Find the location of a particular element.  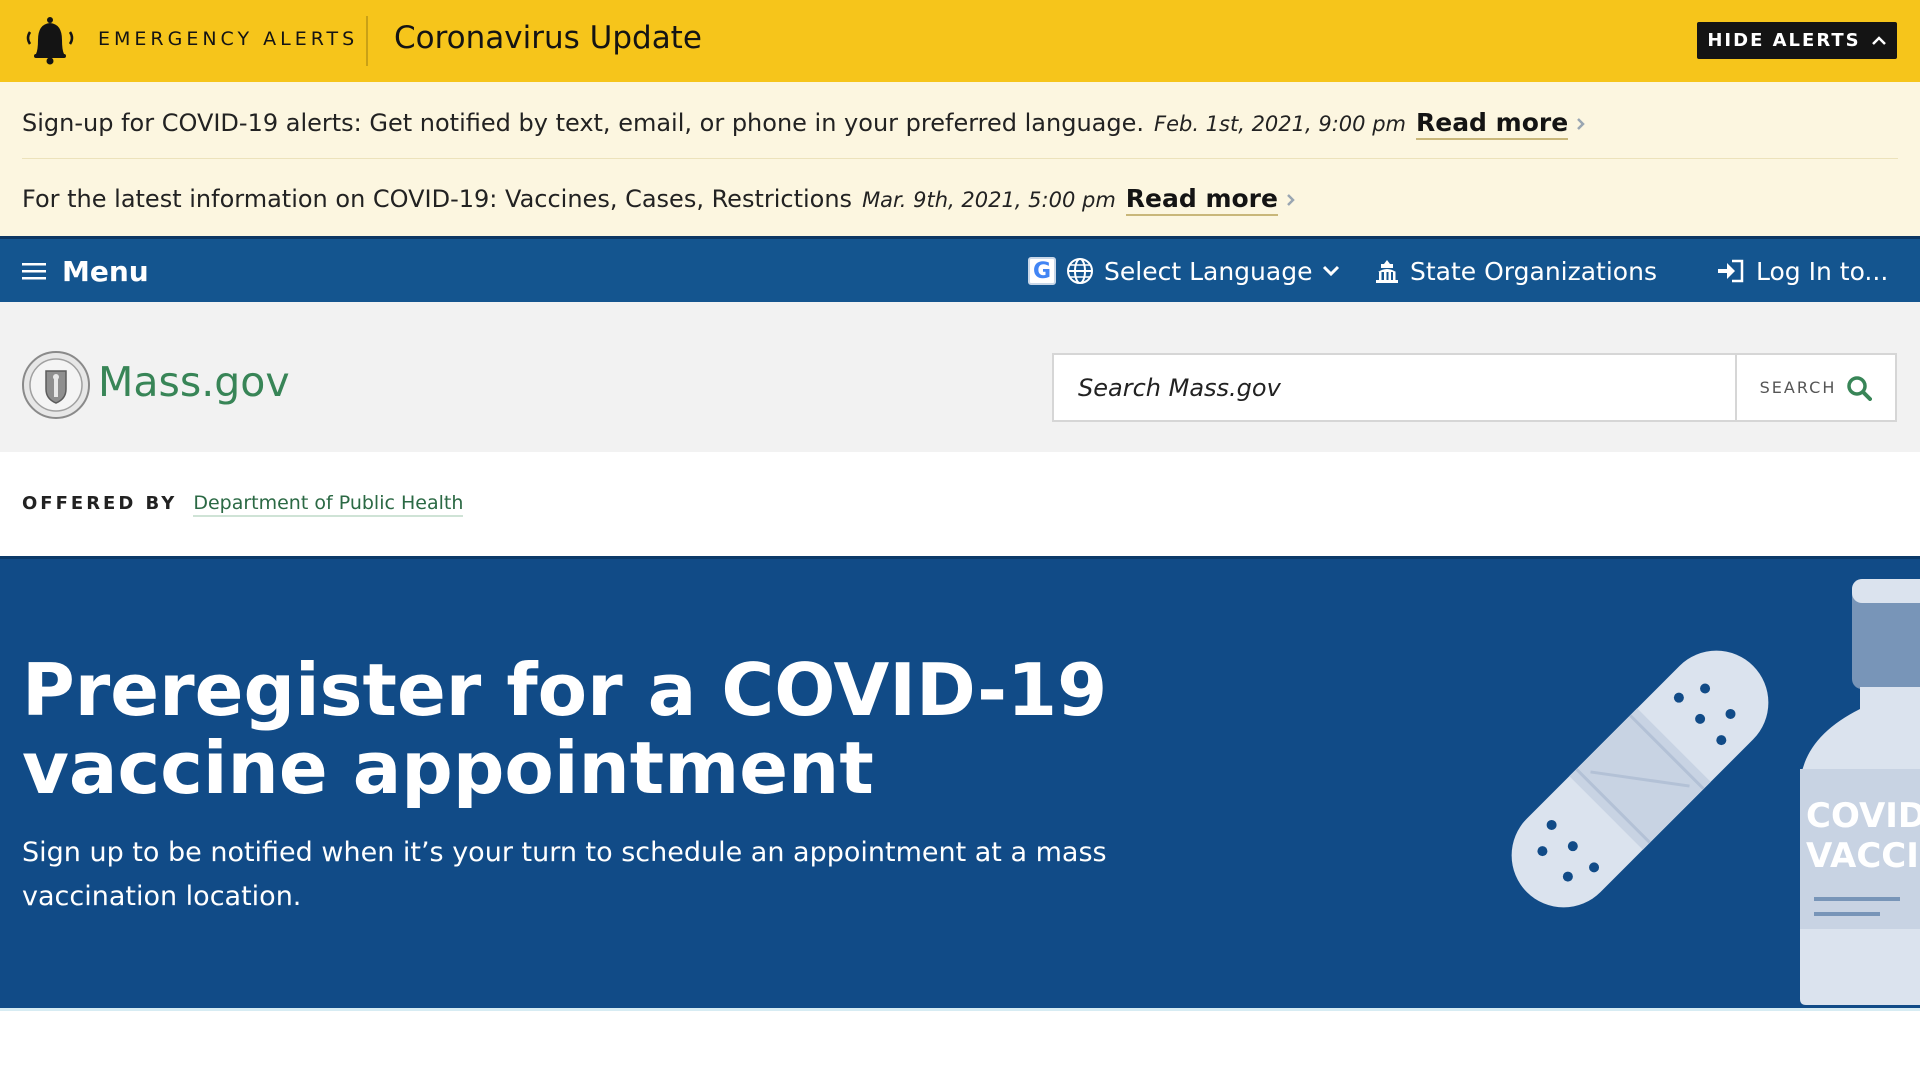

search-icon is located at coordinates (1860, 388).